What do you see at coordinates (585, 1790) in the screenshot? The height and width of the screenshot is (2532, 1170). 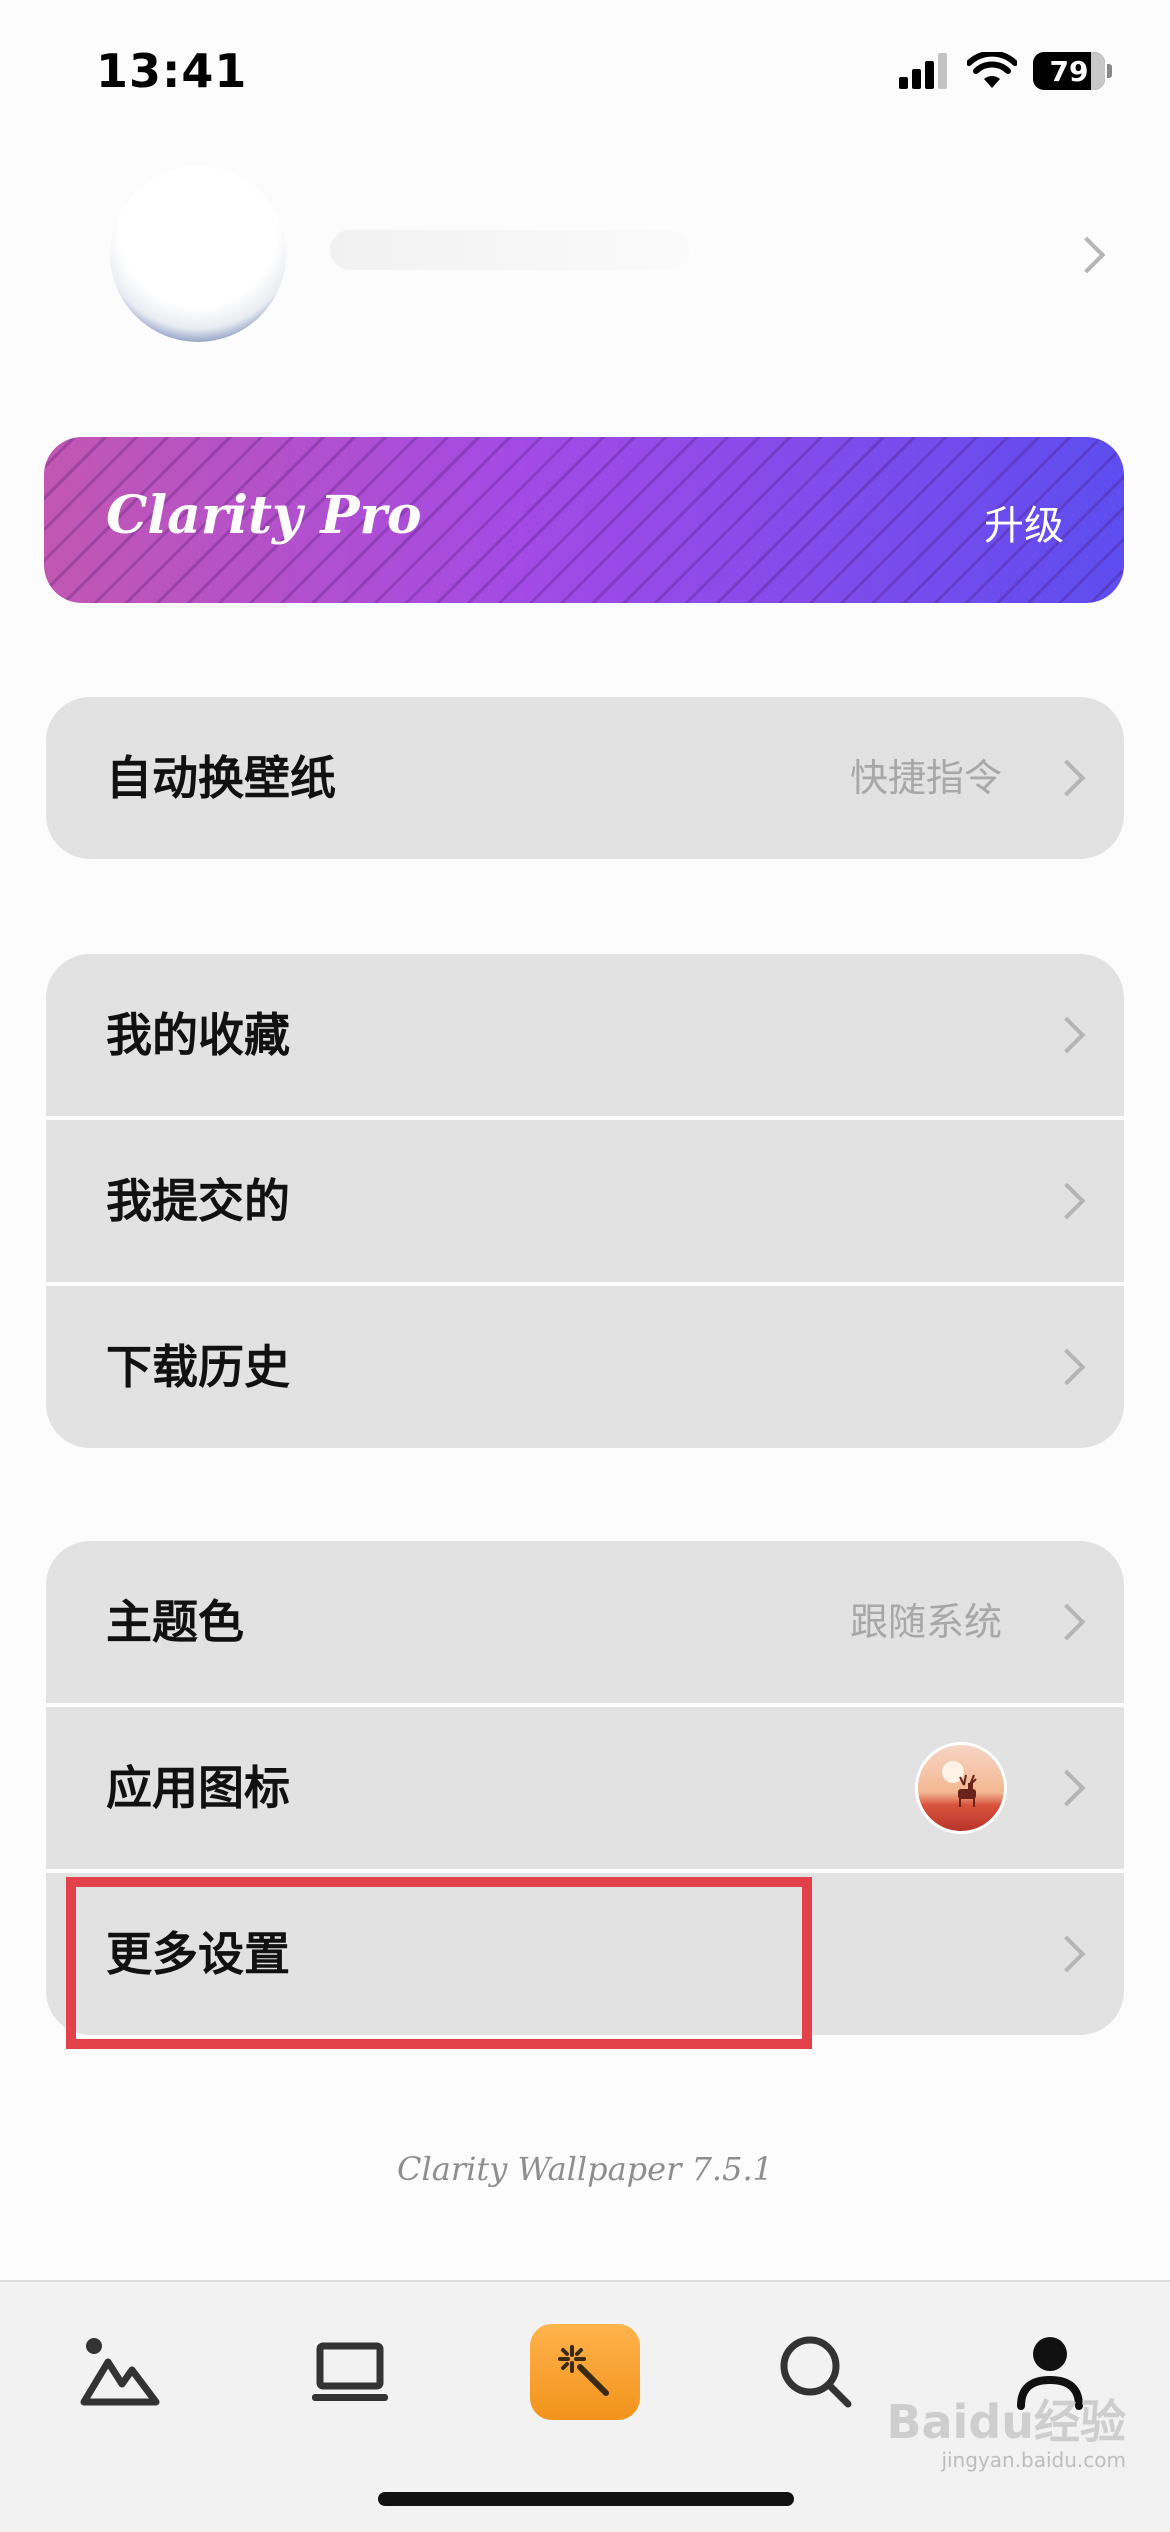 I see `row-app-icon: 应用图标` at bounding box center [585, 1790].